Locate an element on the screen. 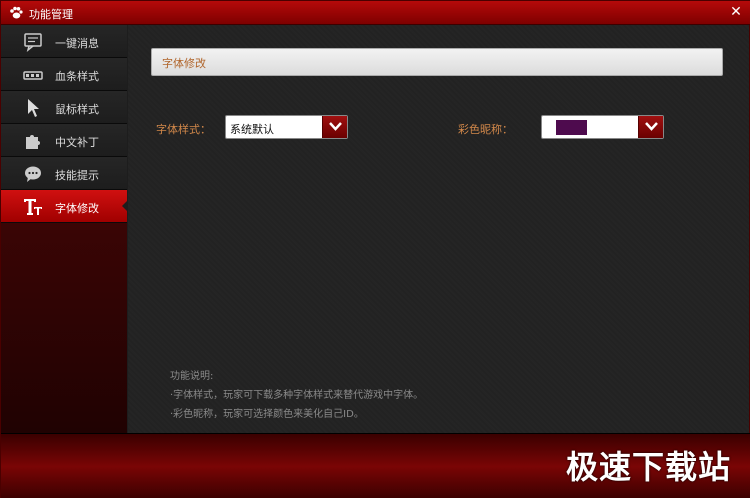  sidebar-item-label: 字体修改 is located at coordinates (77, 208).